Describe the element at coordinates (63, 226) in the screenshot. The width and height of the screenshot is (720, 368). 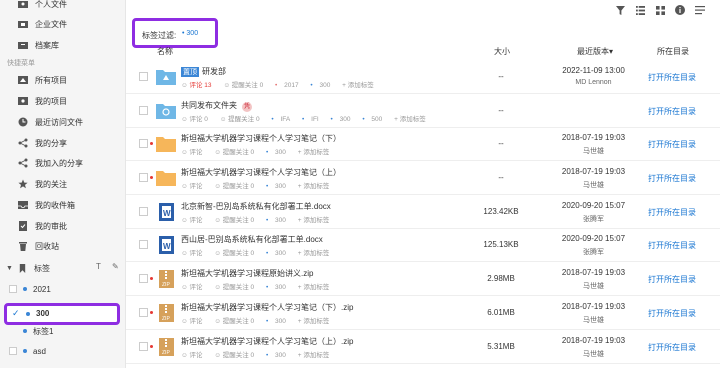
I see `sidebar-item-approvals: 我的审批` at that location.